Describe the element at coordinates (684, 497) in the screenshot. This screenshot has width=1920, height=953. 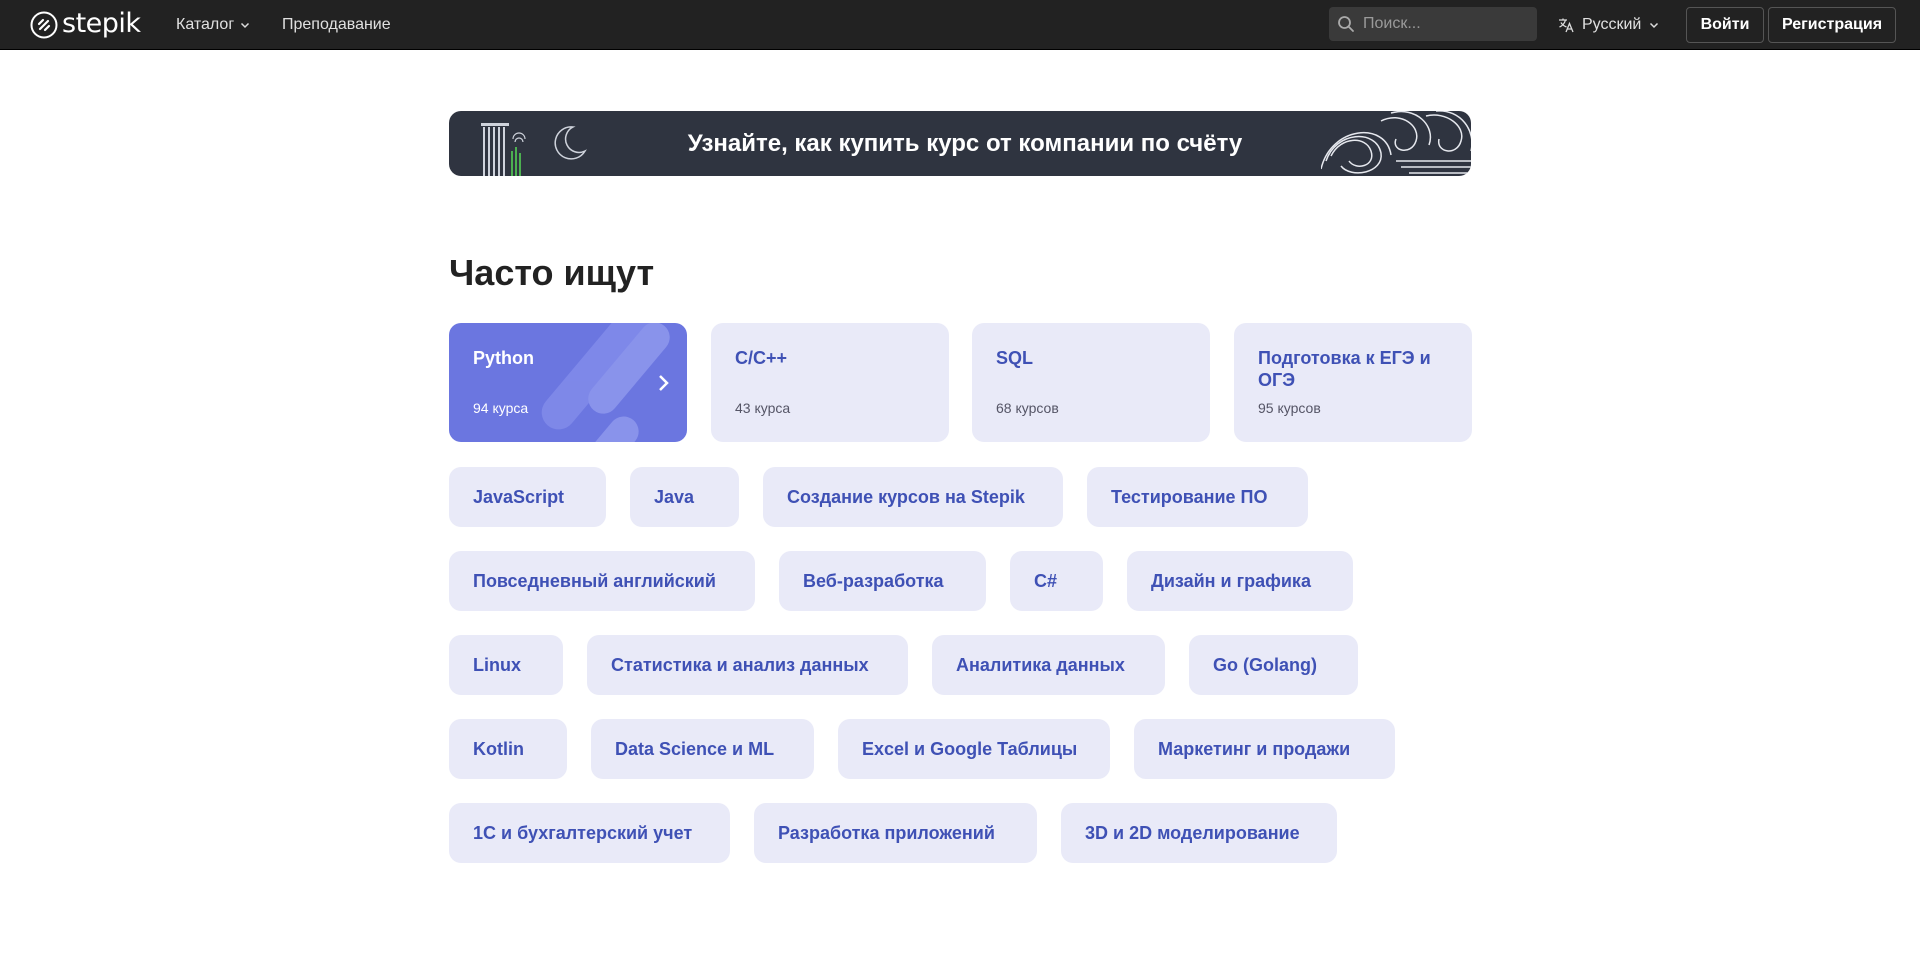
I see `tag-java: Java` at that location.